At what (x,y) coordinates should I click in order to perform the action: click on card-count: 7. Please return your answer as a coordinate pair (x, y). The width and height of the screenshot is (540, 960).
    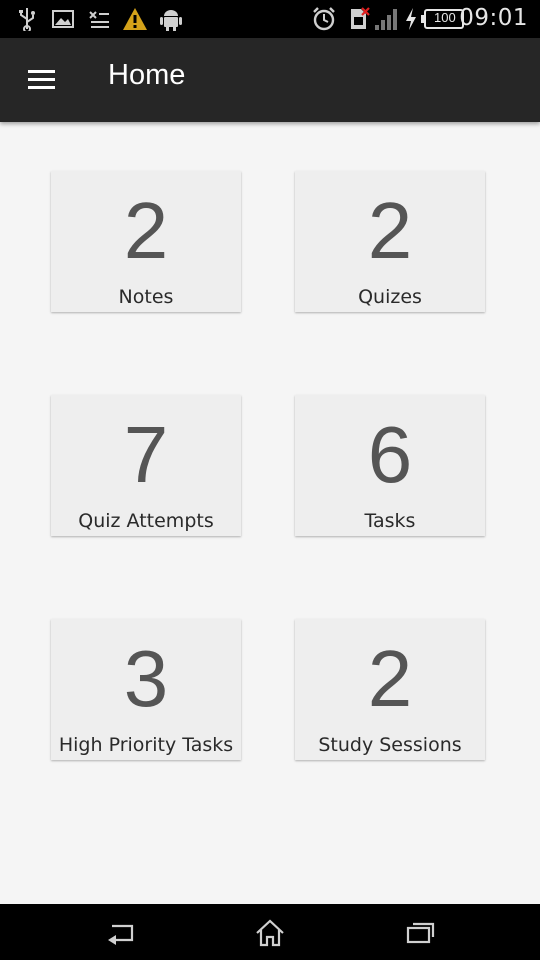
    Looking at the image, I should click on (146, 454).